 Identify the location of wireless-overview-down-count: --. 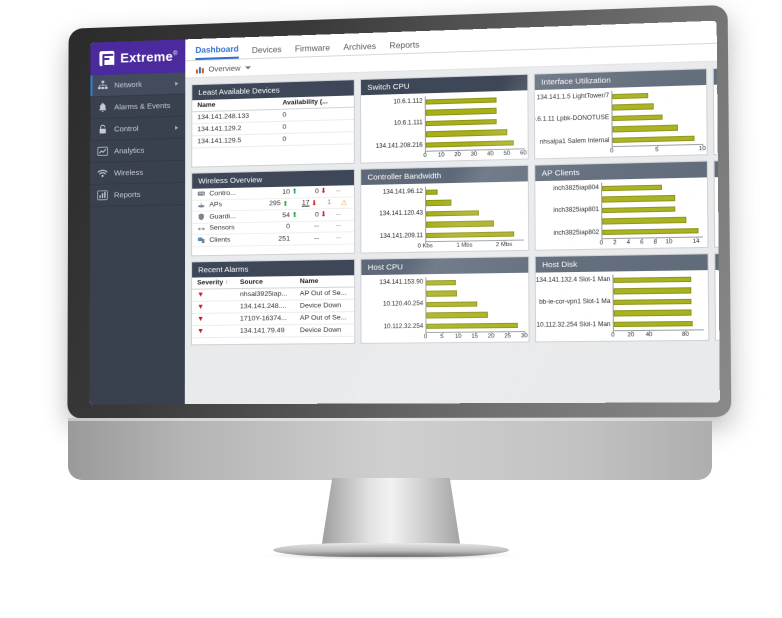
(316, 226).